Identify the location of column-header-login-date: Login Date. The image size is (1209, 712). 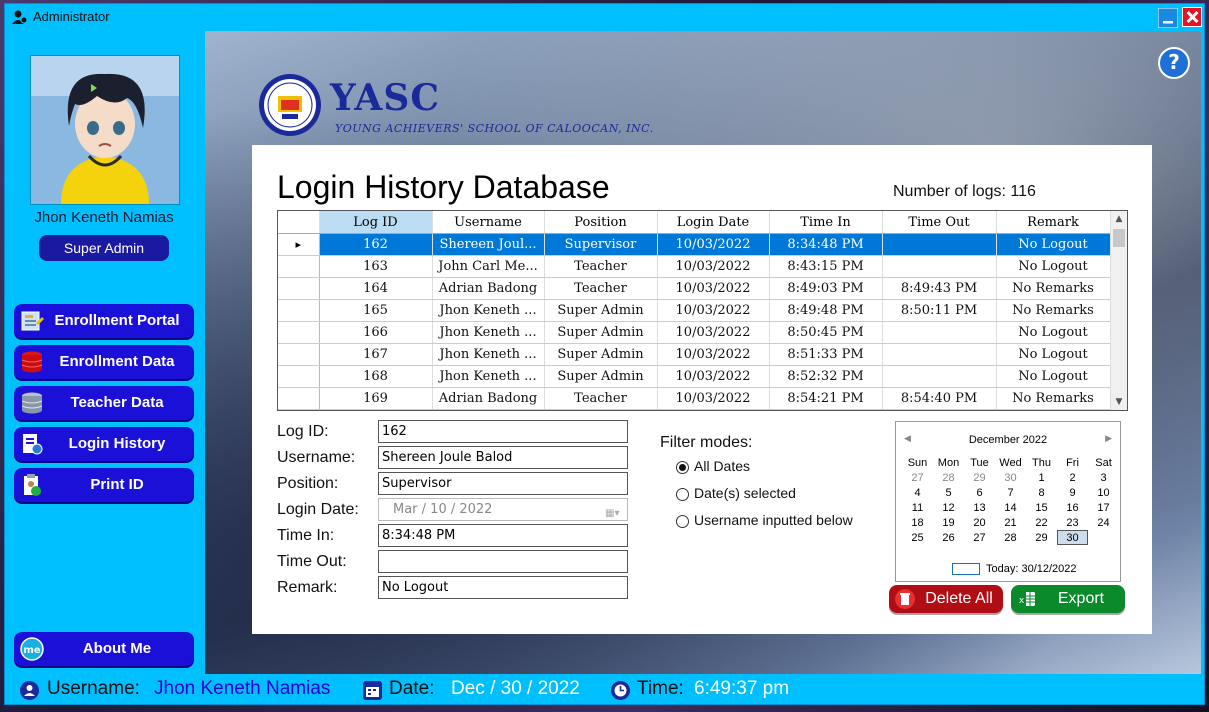
(713, 222).